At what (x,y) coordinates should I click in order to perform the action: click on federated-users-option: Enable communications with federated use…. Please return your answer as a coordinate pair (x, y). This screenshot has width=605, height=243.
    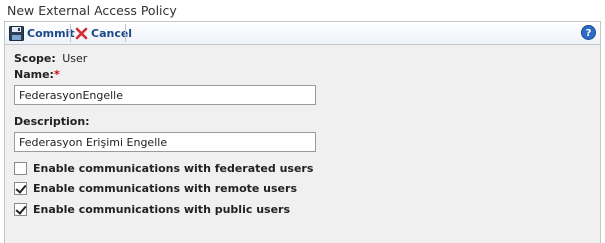
    Looking at the image, I should click on (163, 168).